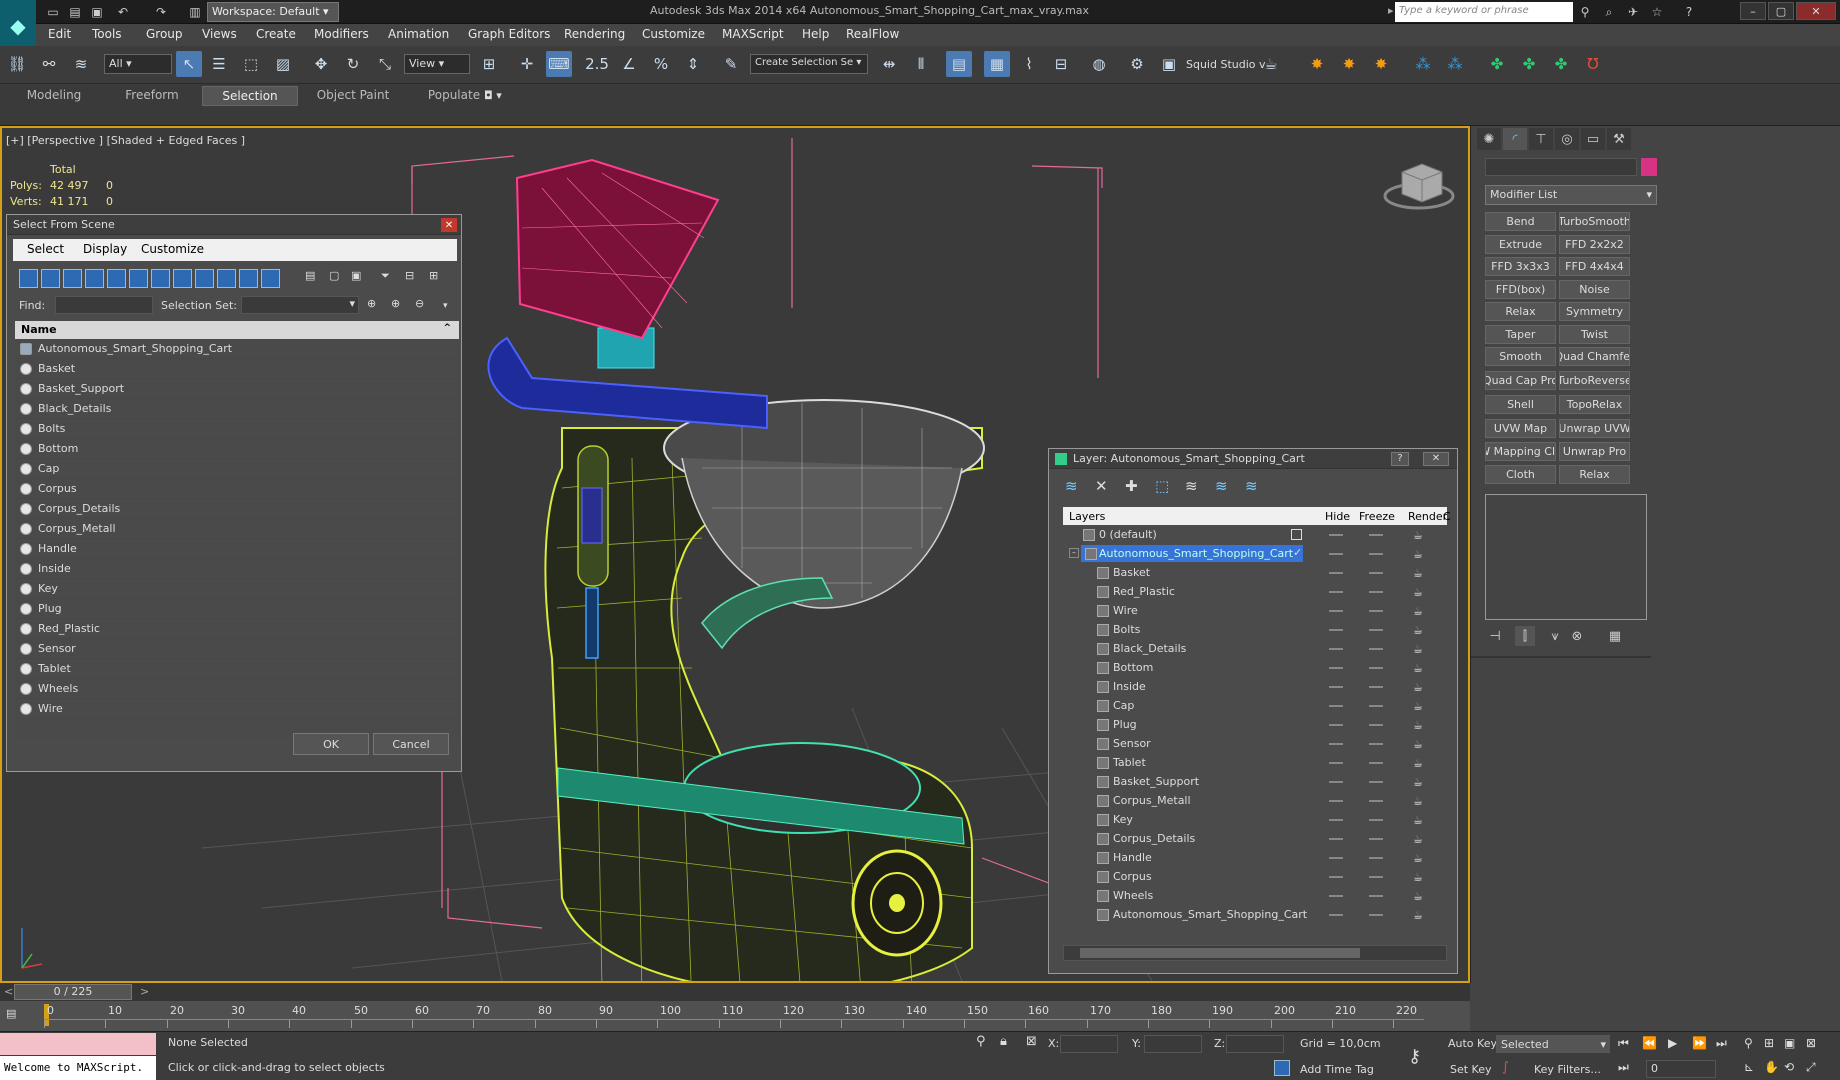  I want to click on list-item: Bottom, so click(237, 449).